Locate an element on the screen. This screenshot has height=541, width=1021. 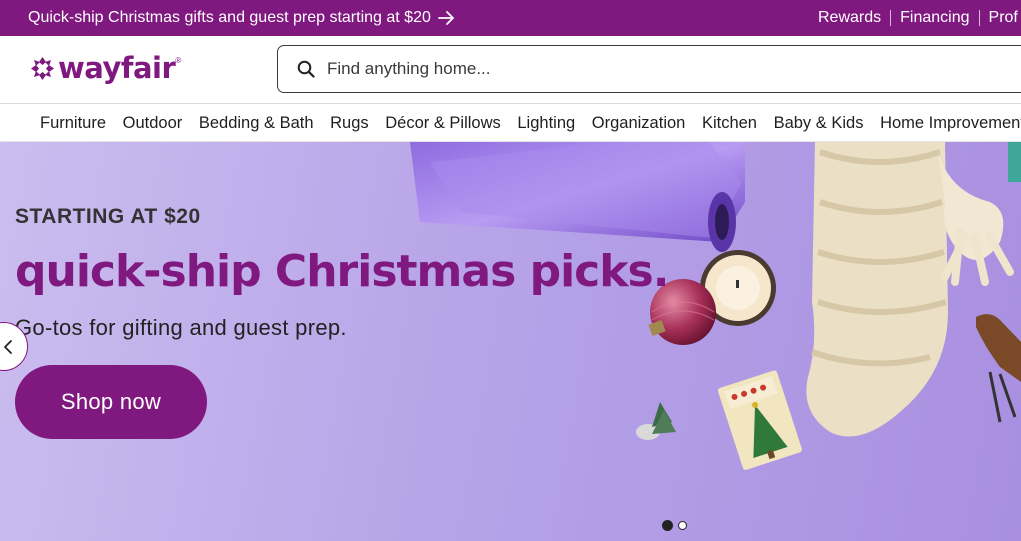
category-home-improvement: Home Improvement is located at coordinates (950, 123).